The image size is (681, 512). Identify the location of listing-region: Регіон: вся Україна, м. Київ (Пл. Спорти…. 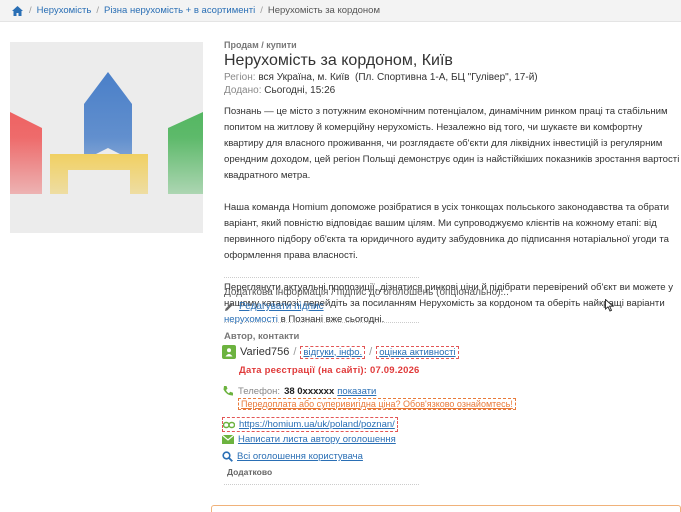
(381, 77).